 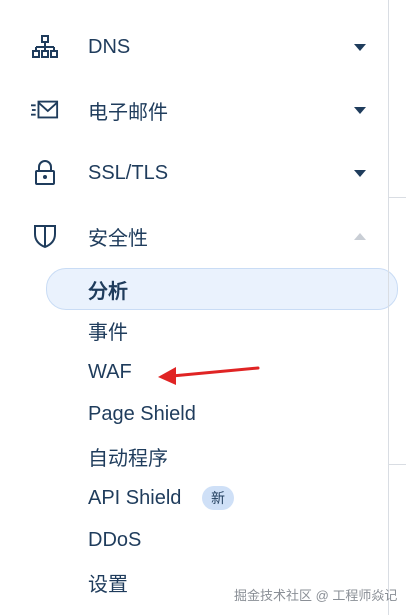 I want to click on annotation-arrow-icon, so click(x=209, y=375).